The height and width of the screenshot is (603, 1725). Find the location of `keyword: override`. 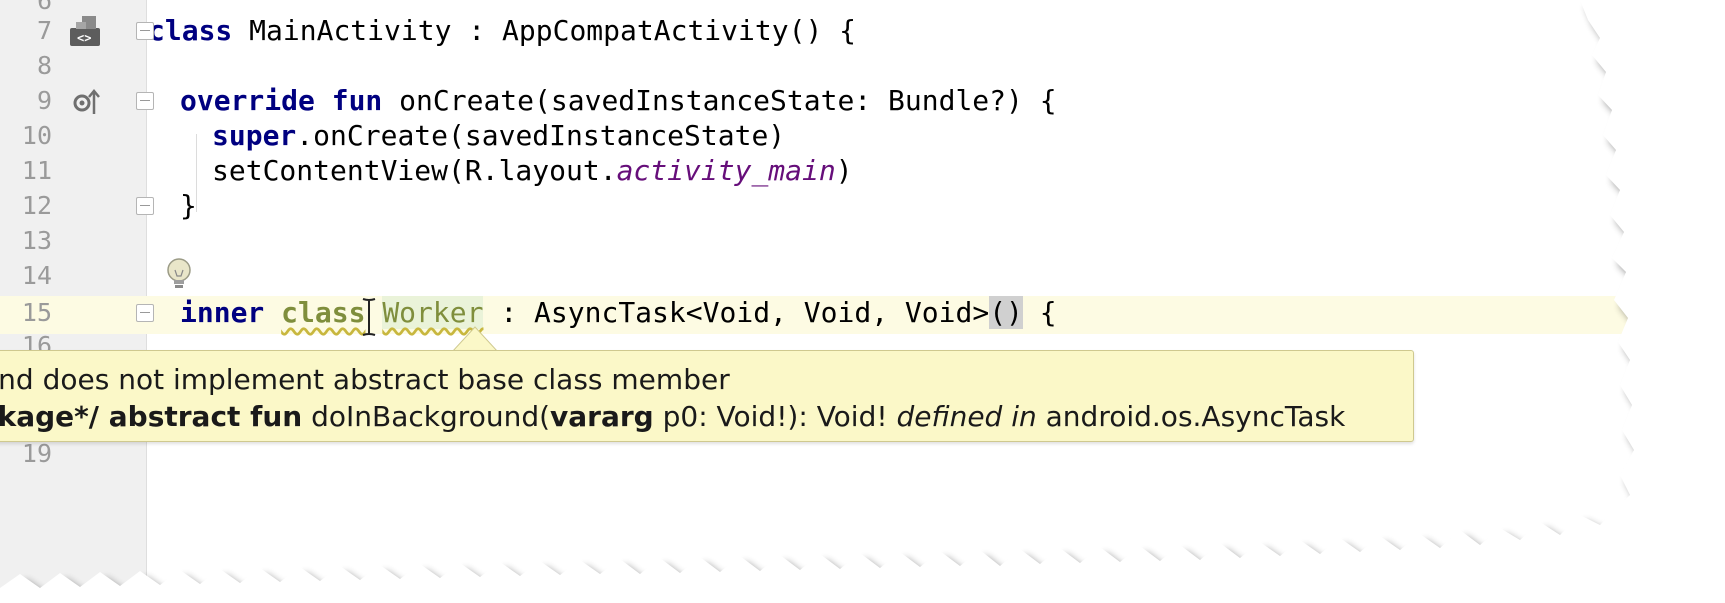

keyword: override is located at coordinates (247, 100).